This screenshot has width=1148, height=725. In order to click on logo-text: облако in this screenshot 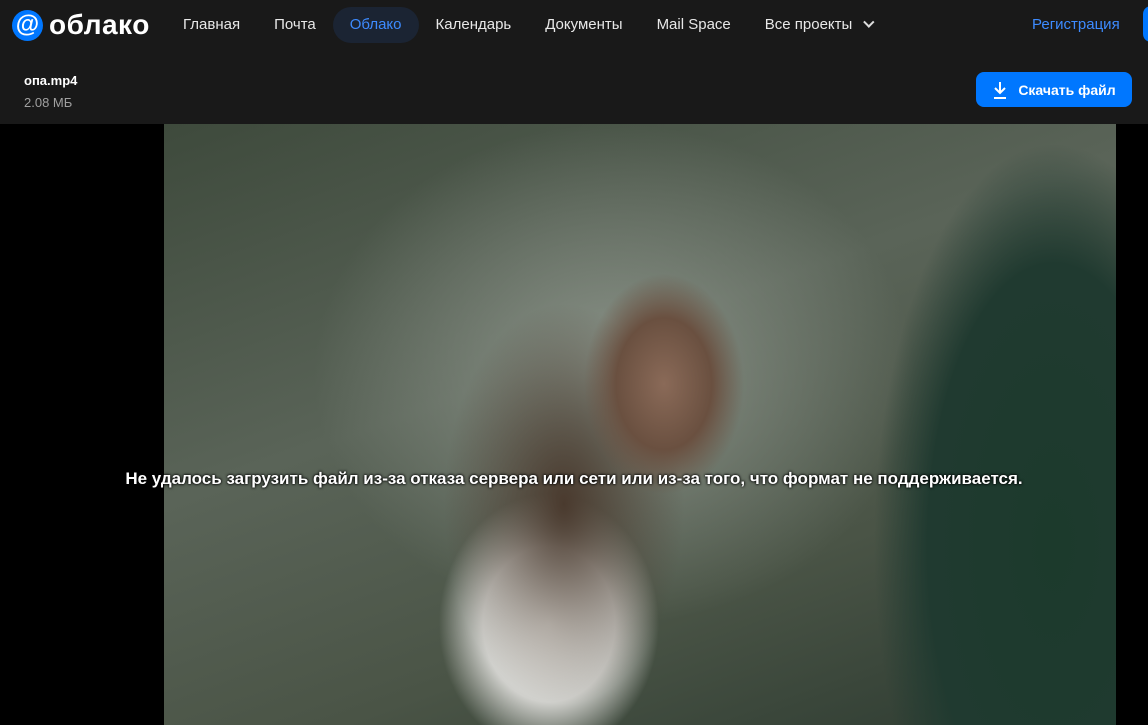, I will do `click(99, 24)`.